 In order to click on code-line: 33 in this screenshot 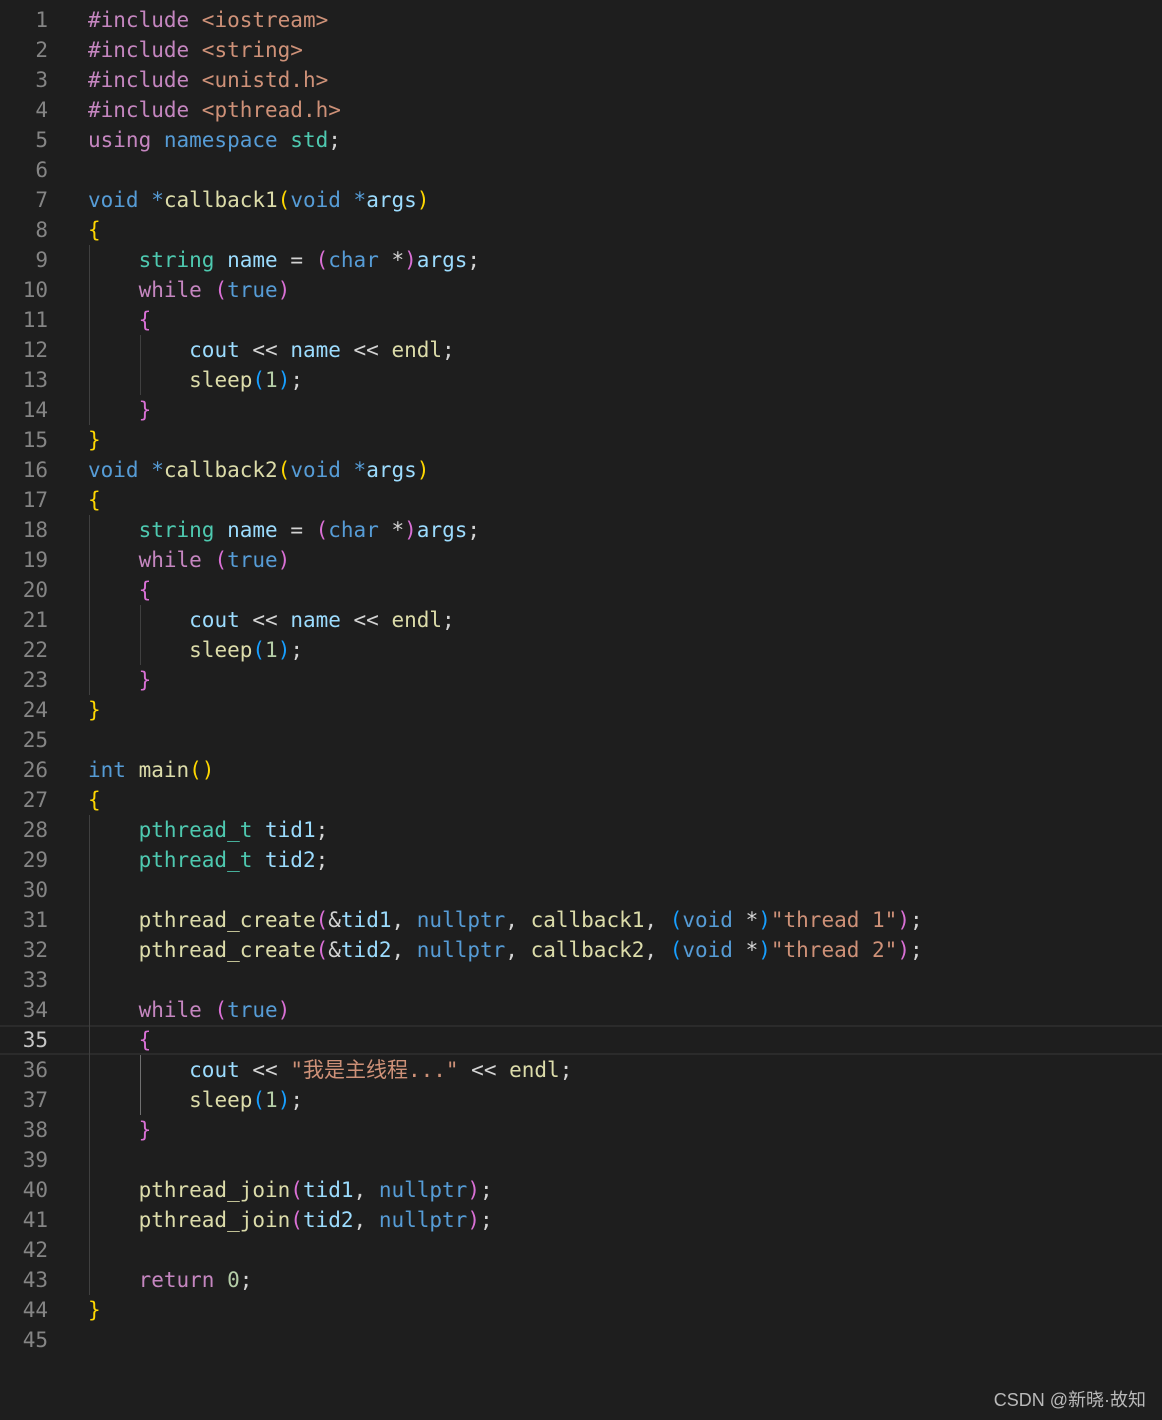, I will do `click(581, 980)`.